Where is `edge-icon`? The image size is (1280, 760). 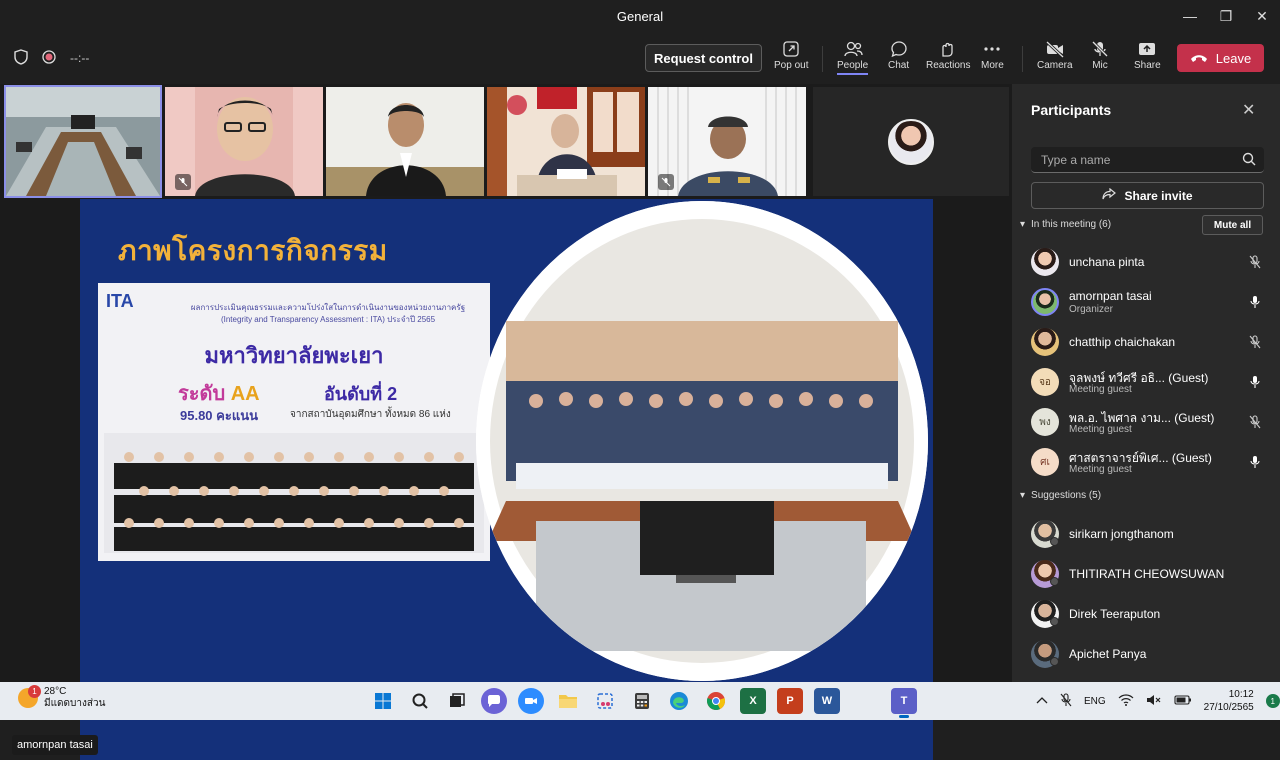 edge-icon is located at coordinates (679, 701).